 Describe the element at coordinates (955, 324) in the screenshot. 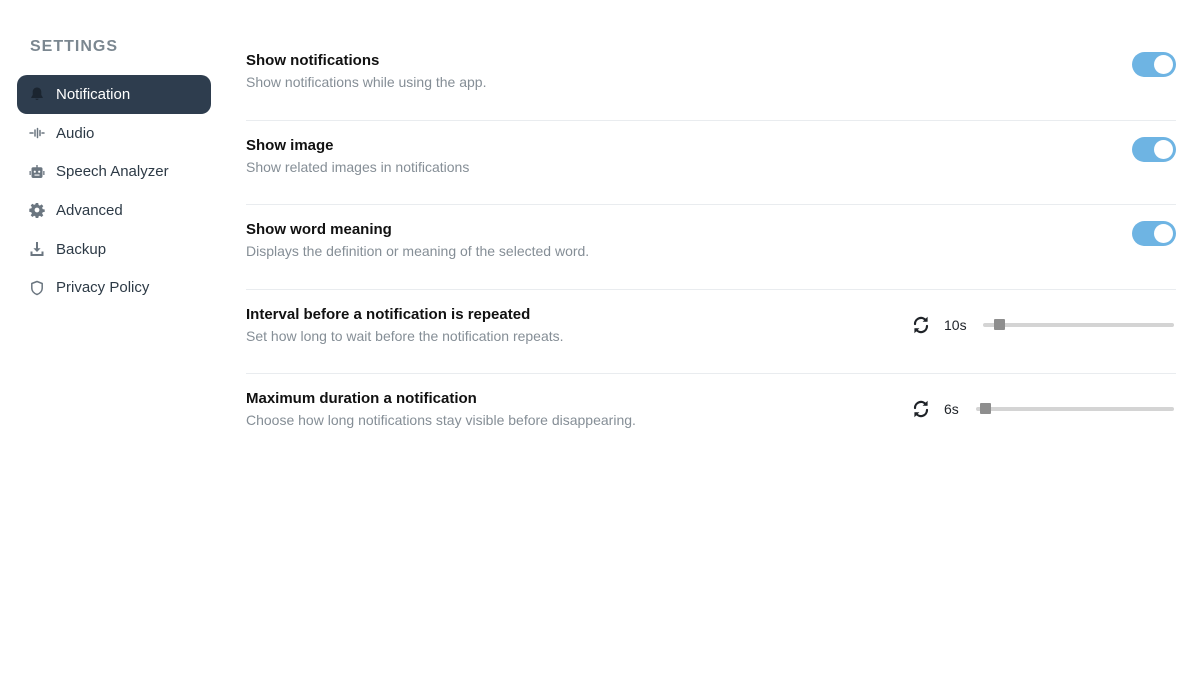

I see `slider-value: 10s` at that location.